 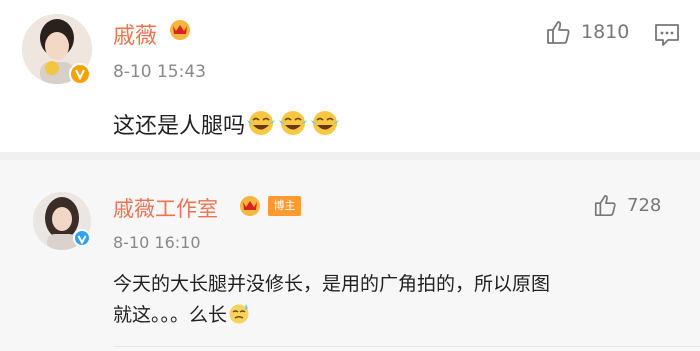 What do you see at coordinates (239, 318) in the screenshot?
I see `sweat-emoji-icon` at bounding box center [239, 318].